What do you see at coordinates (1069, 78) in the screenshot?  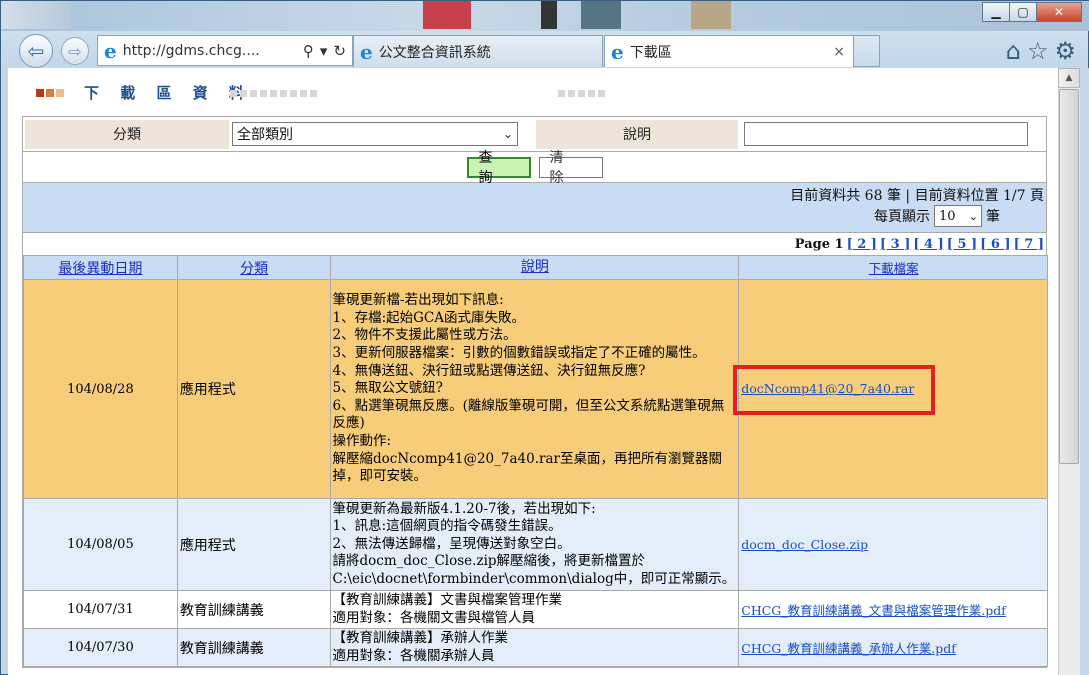 I see `scroll-up-button: ▲` at bounding box center [1069, 78].